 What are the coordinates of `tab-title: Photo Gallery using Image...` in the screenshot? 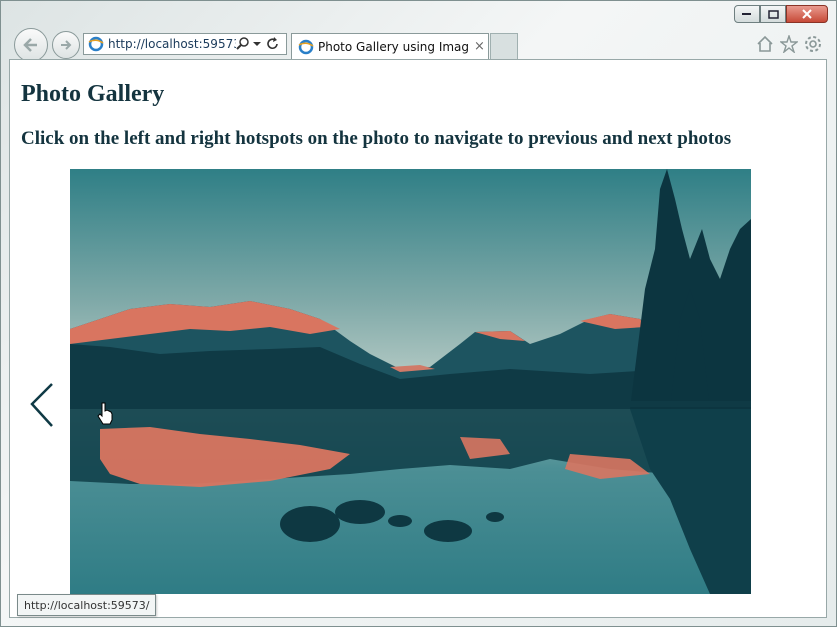 It's located at (393, 46).